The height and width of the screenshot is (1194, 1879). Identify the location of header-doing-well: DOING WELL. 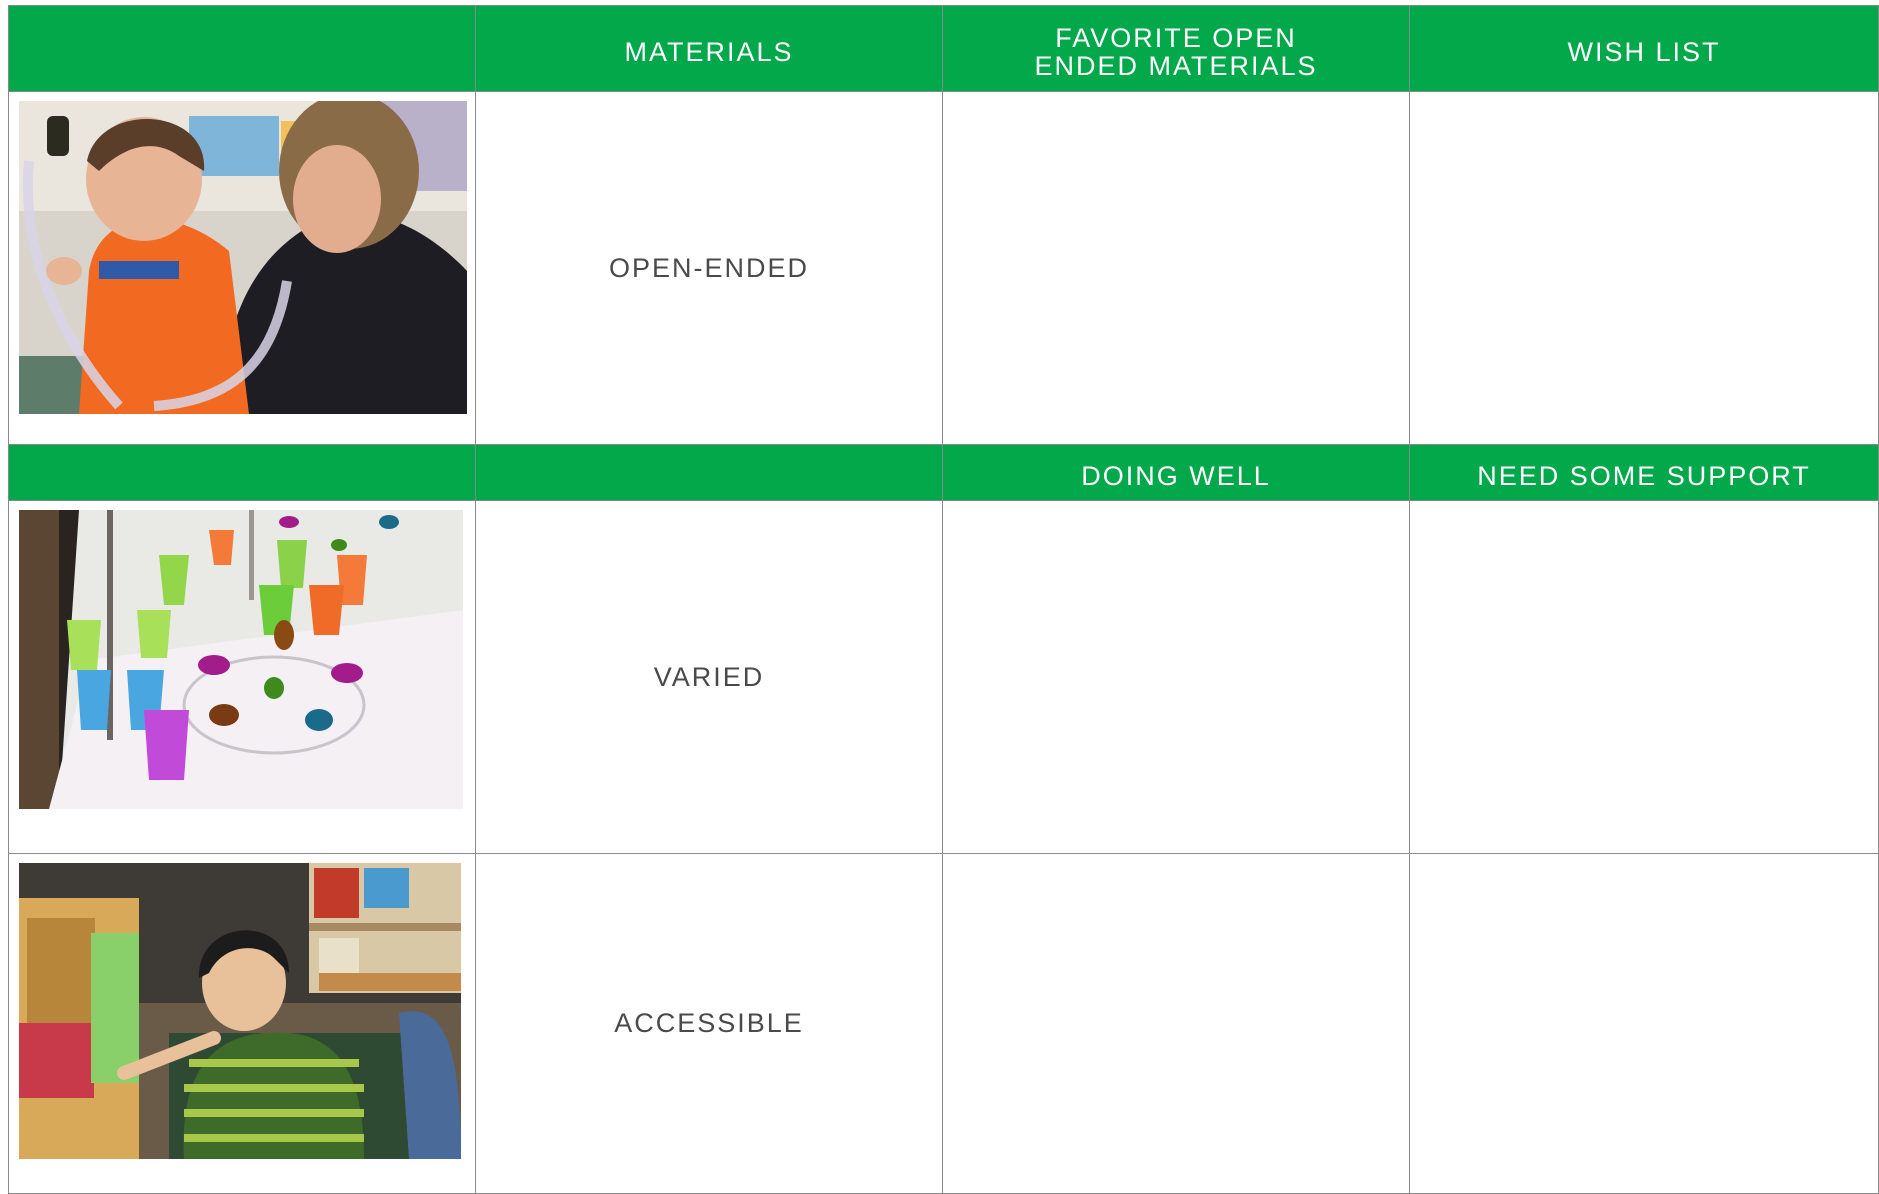
(1176, 472).